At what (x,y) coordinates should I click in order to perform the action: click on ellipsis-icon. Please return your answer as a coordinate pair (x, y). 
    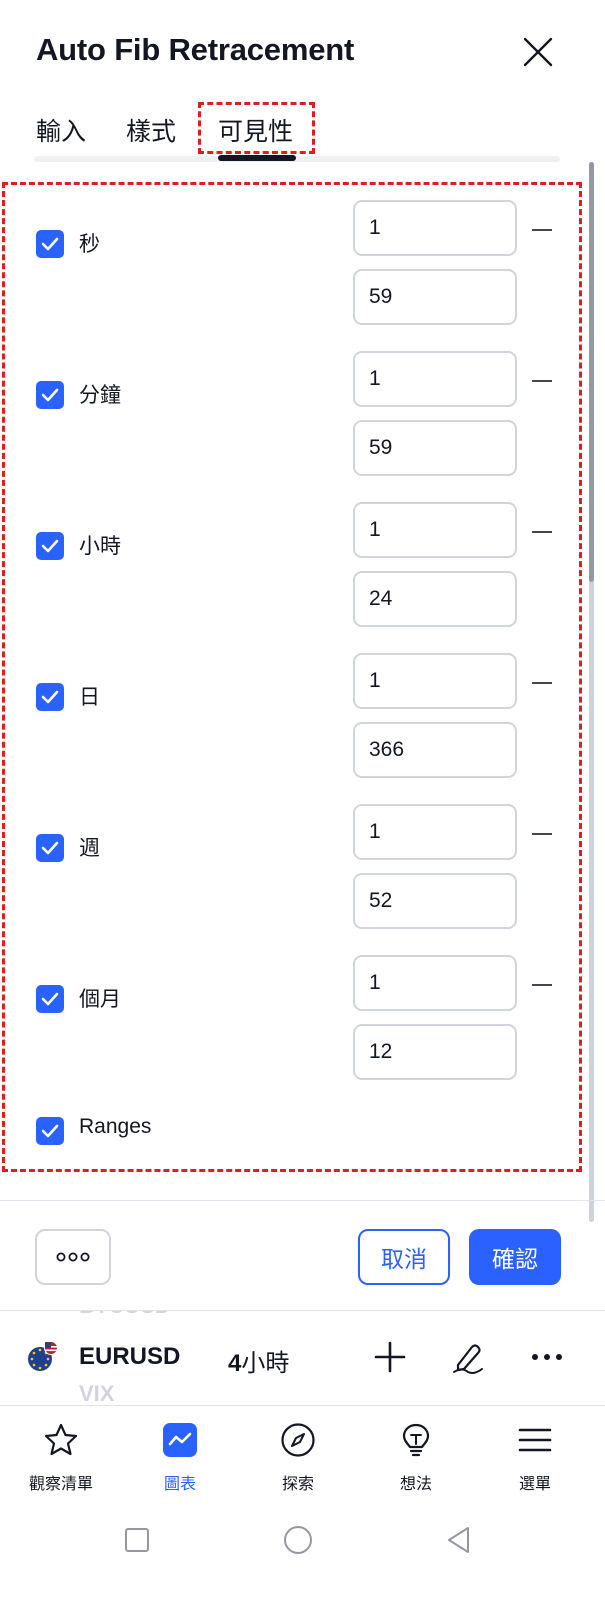
    Looking at the image, I should click on (73, 1257).